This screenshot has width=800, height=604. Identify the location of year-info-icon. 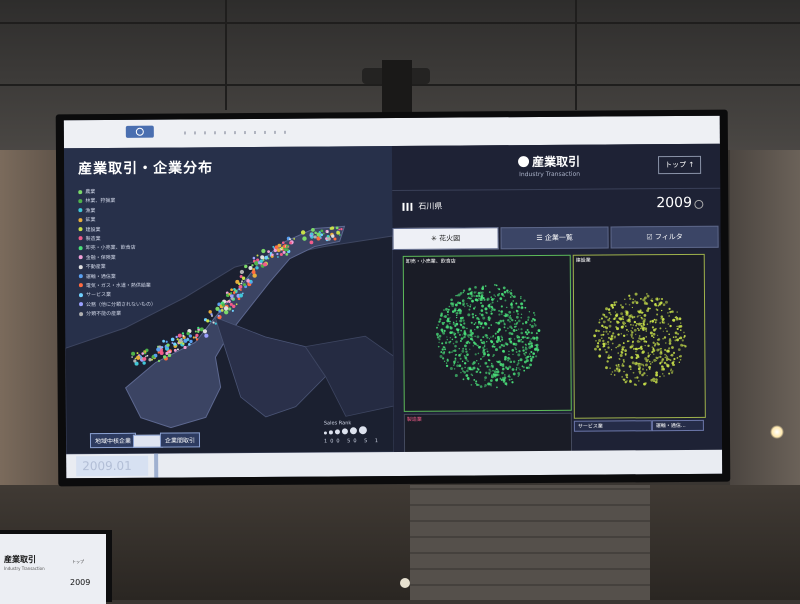
(699, 204).